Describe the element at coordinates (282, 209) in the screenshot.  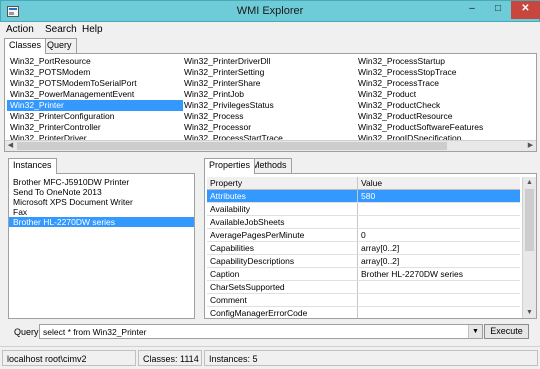
I see `property-name: Availability` at that location.